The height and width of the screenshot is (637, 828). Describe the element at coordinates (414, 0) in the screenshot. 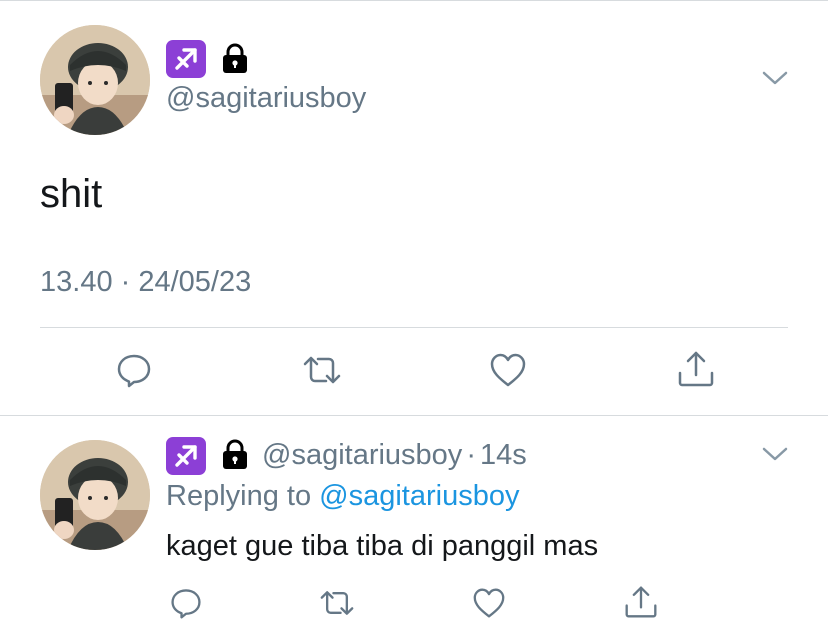

I see `top-border` at that location.